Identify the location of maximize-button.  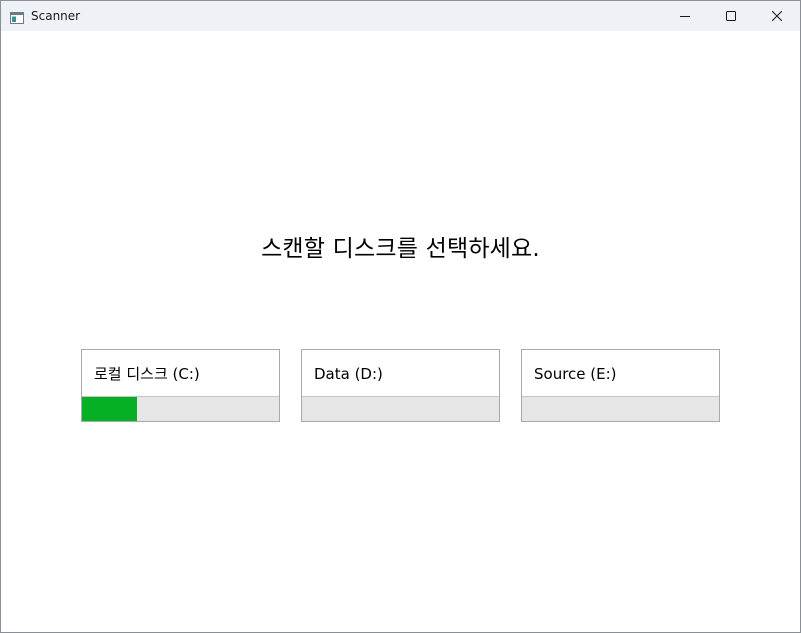
(731, 16).